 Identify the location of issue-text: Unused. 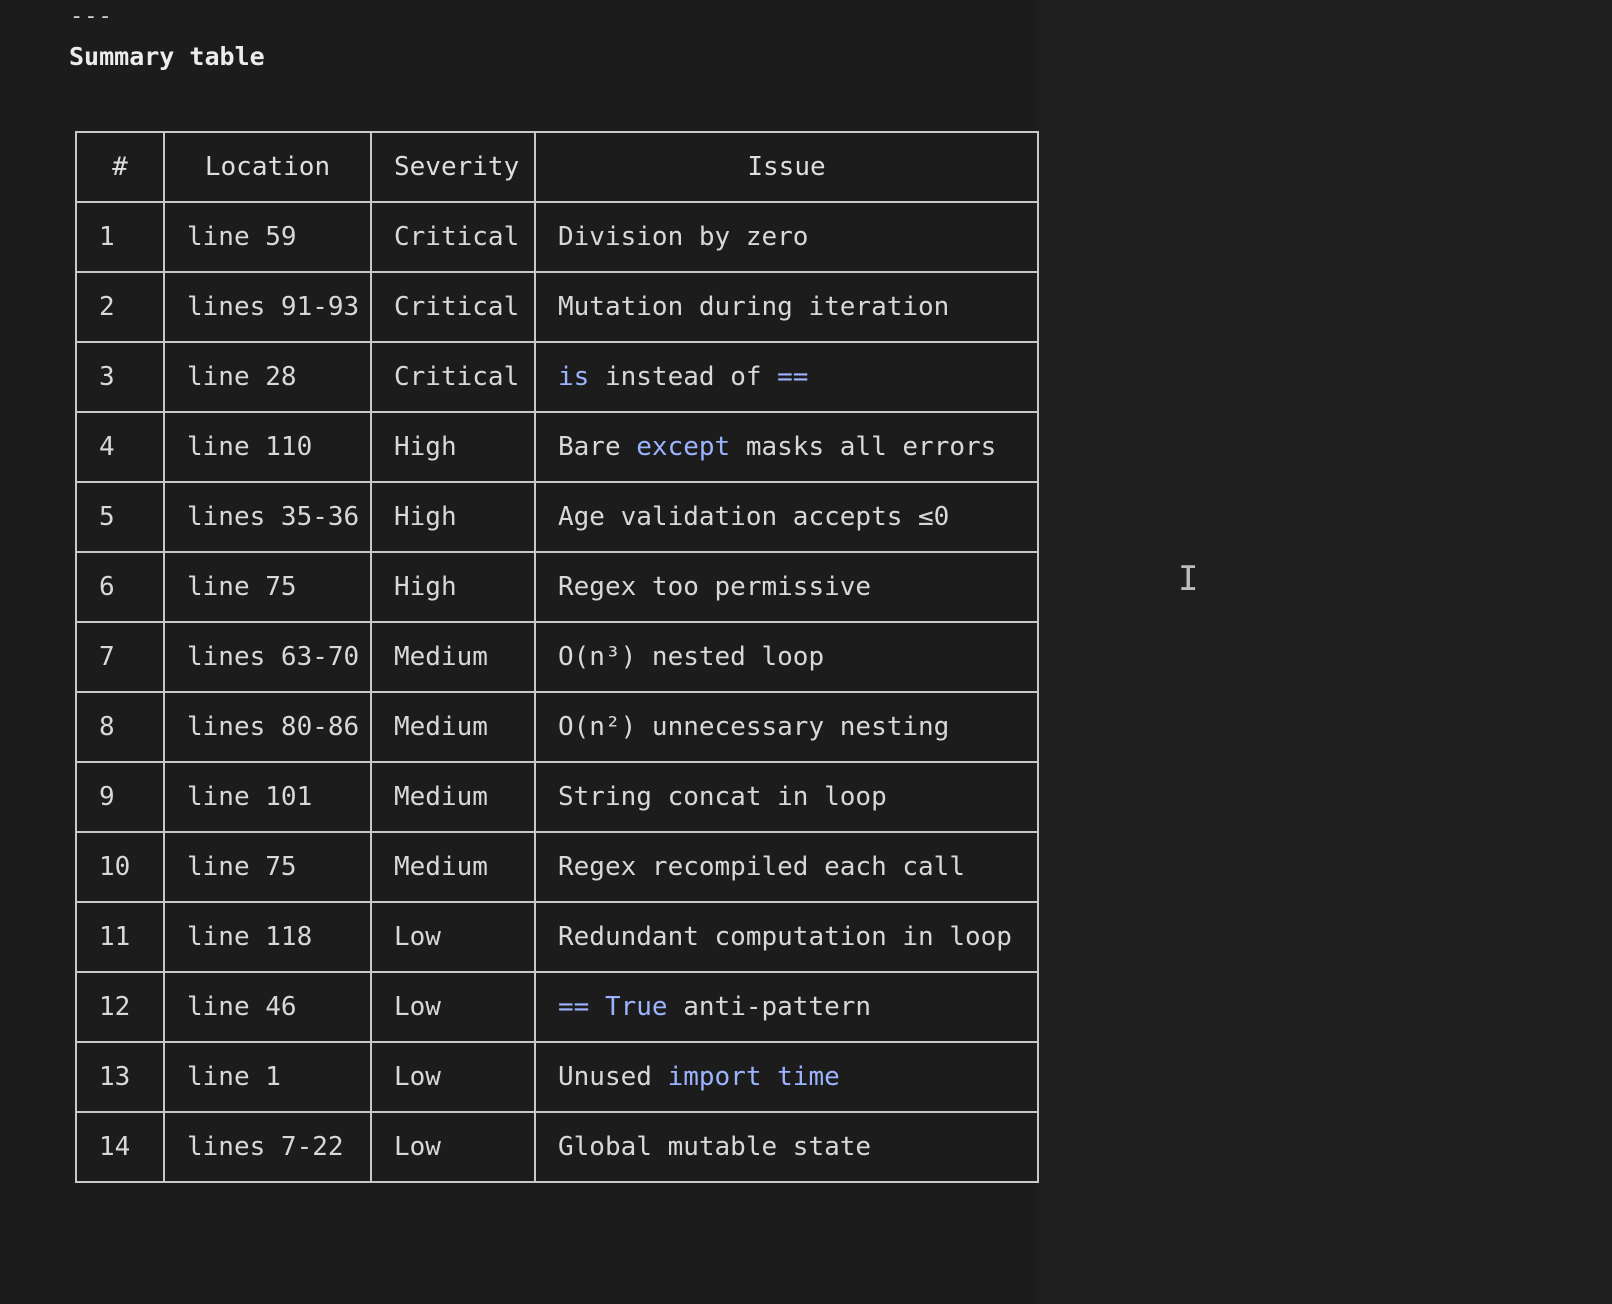
(613, 1077).